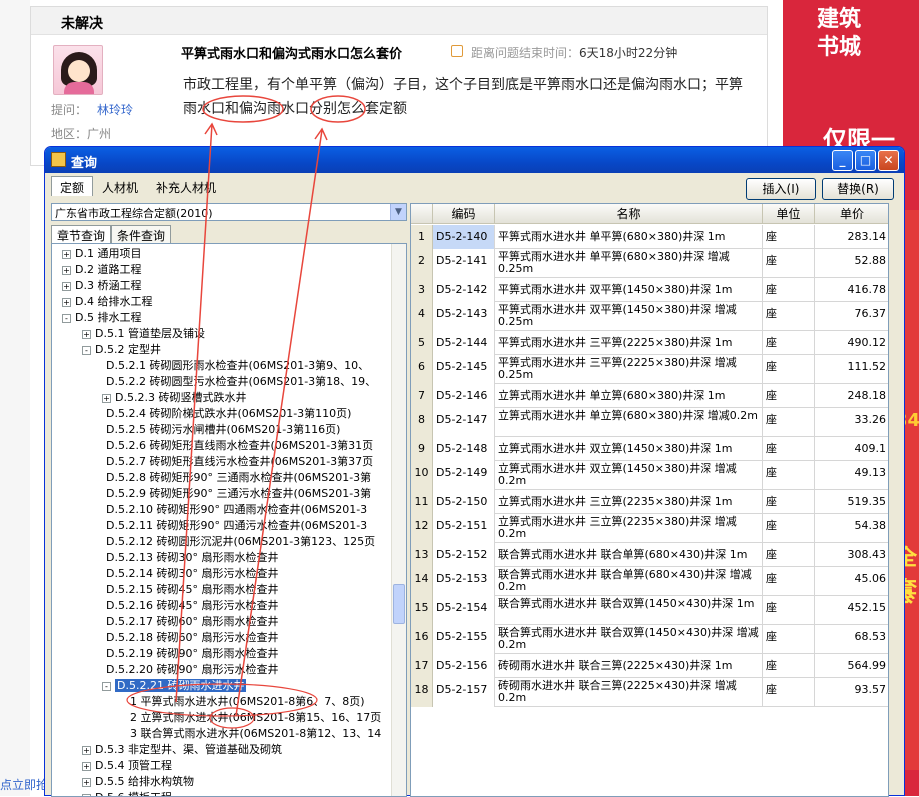 Image resolution: width=919 pixels, height=797 pixels. Describe the element at coordinates (120, 186) in the screenshot. I see `tab-materials: 人材机` at that location.